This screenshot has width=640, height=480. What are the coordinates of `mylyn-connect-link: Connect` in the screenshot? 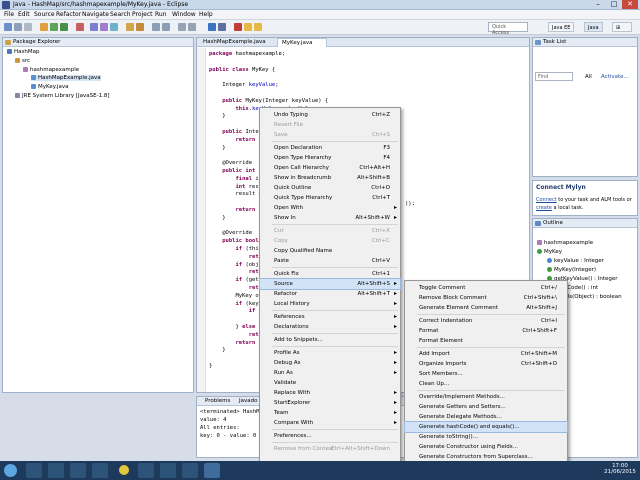 It's located at (546, 200).